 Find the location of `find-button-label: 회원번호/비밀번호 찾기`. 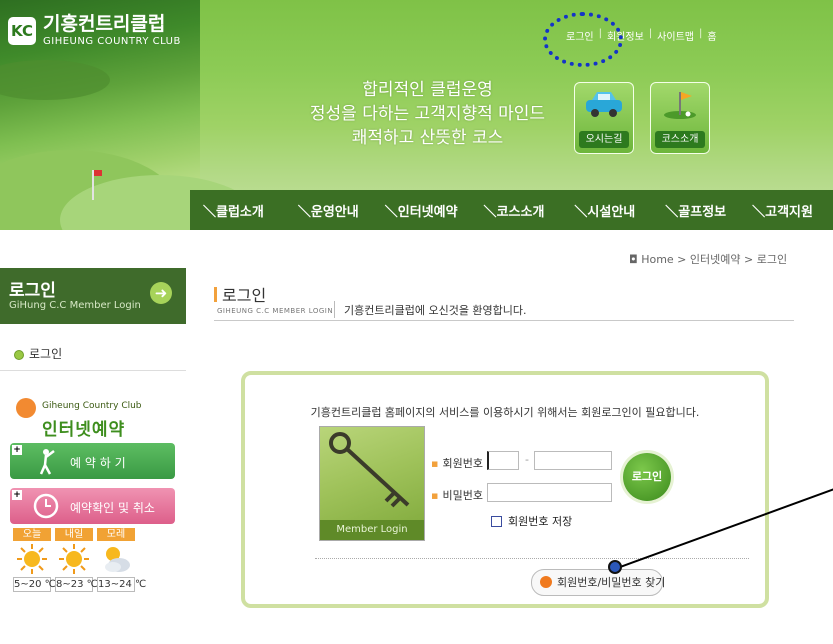

find-button-label: 회원번호/비밀번호 찾기 is located at coordinates (611, 582).